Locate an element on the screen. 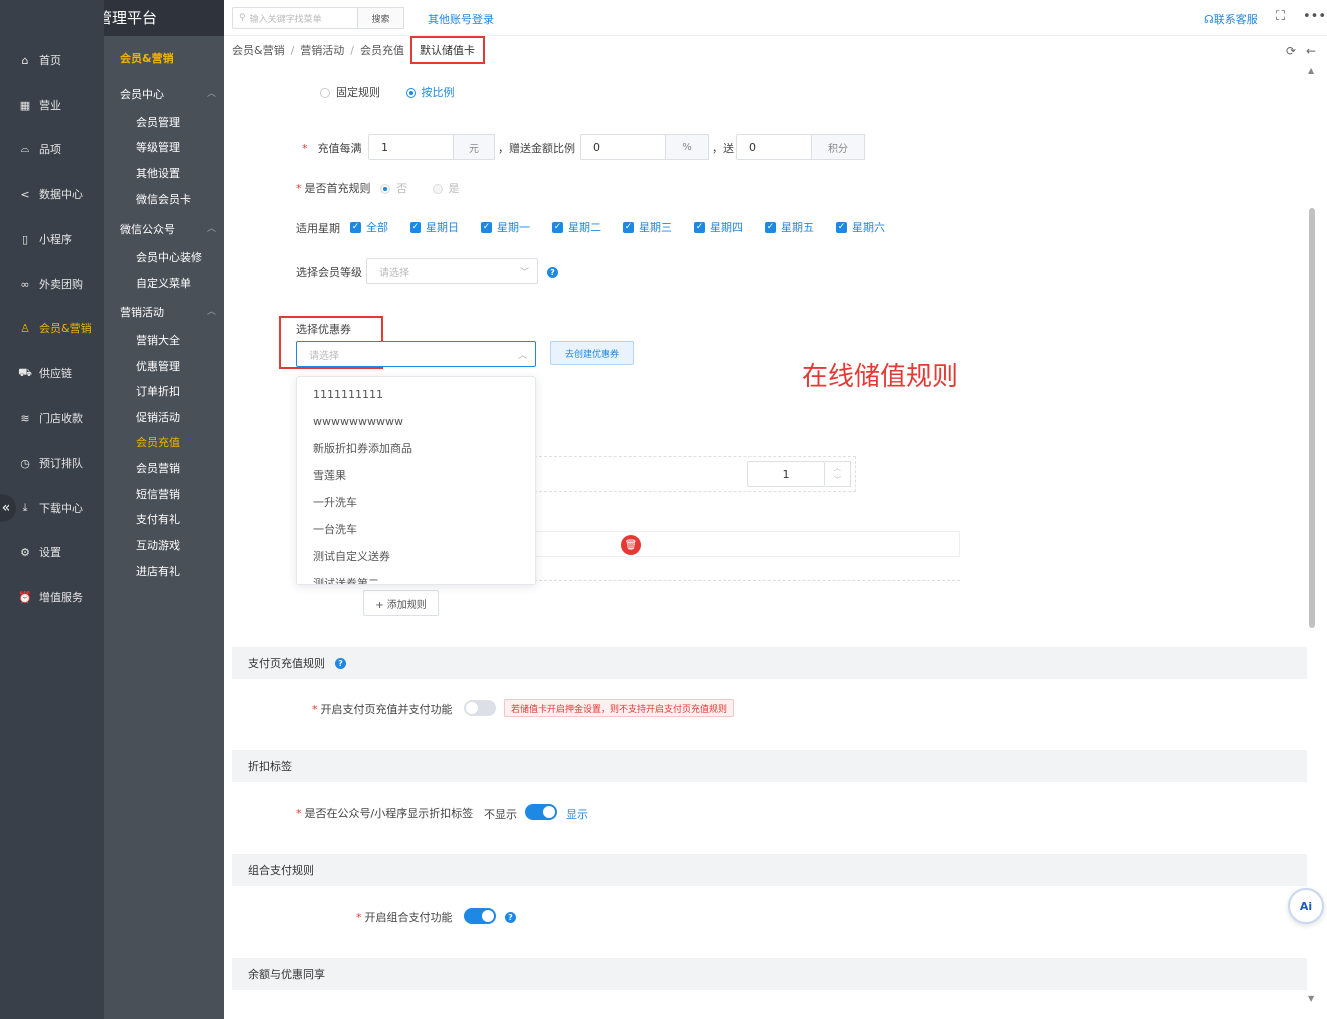  checkbox-wednesday: ✓ 星期三 is located at coordinates (647, 227).